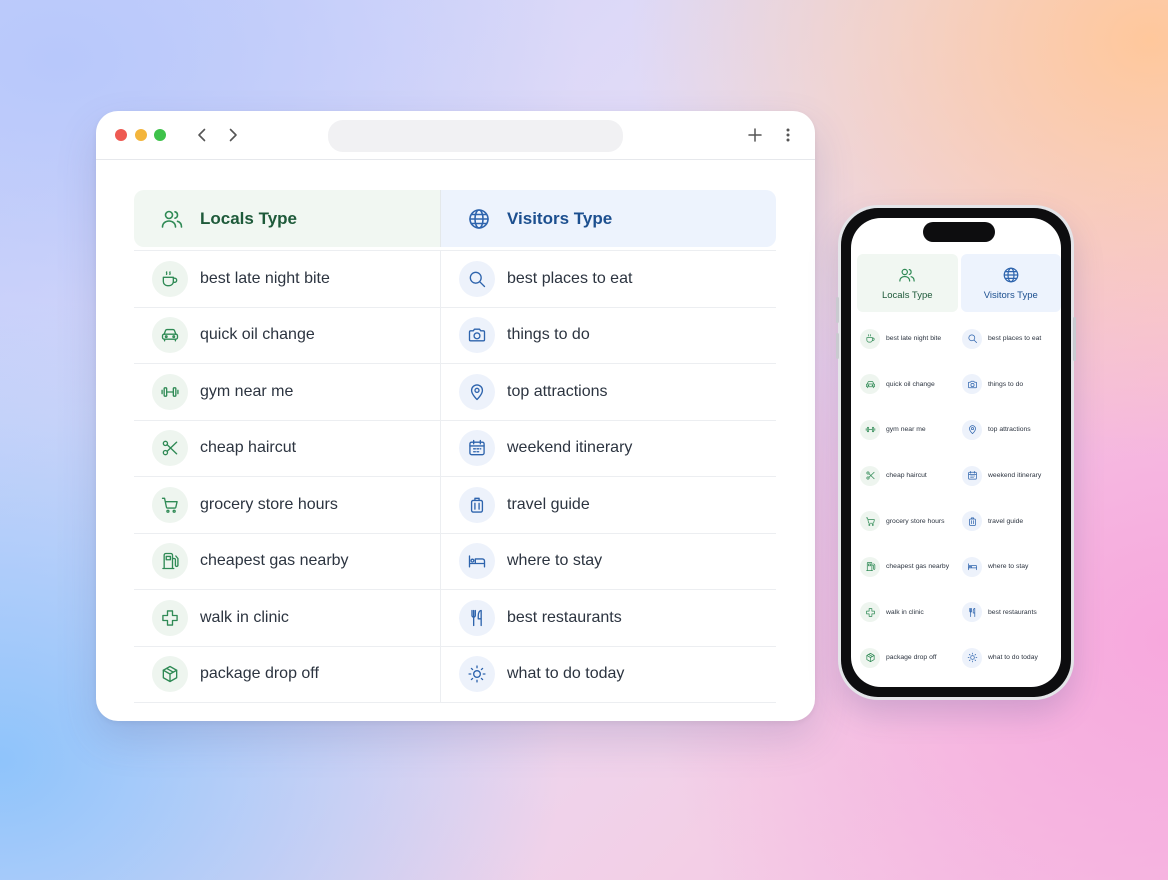 The width and height of the screenshot is (1168, 880). I want to click on minimize-window-button, so click(141, 135).